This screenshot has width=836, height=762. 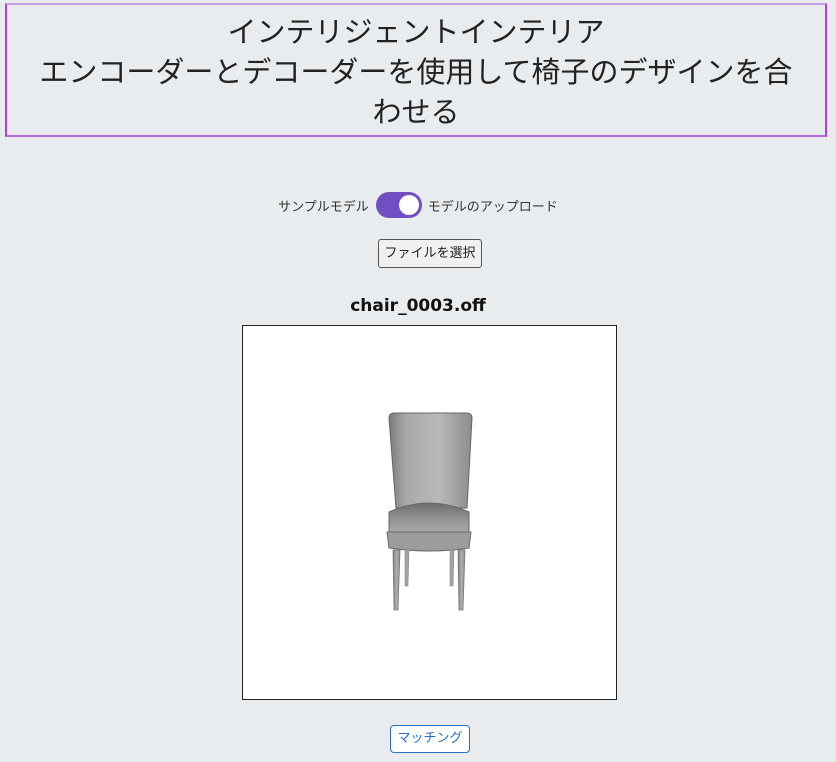 I want to click on toggle-knob, so click(x=408, y=205).